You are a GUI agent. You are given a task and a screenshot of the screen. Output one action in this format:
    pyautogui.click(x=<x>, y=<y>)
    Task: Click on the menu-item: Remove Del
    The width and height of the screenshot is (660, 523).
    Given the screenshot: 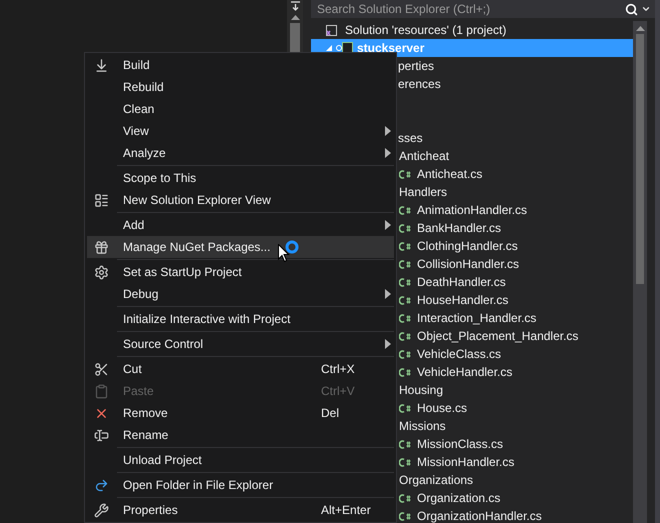 What is the action you would take?
    pyautogui.click(x=240, y=413)
    